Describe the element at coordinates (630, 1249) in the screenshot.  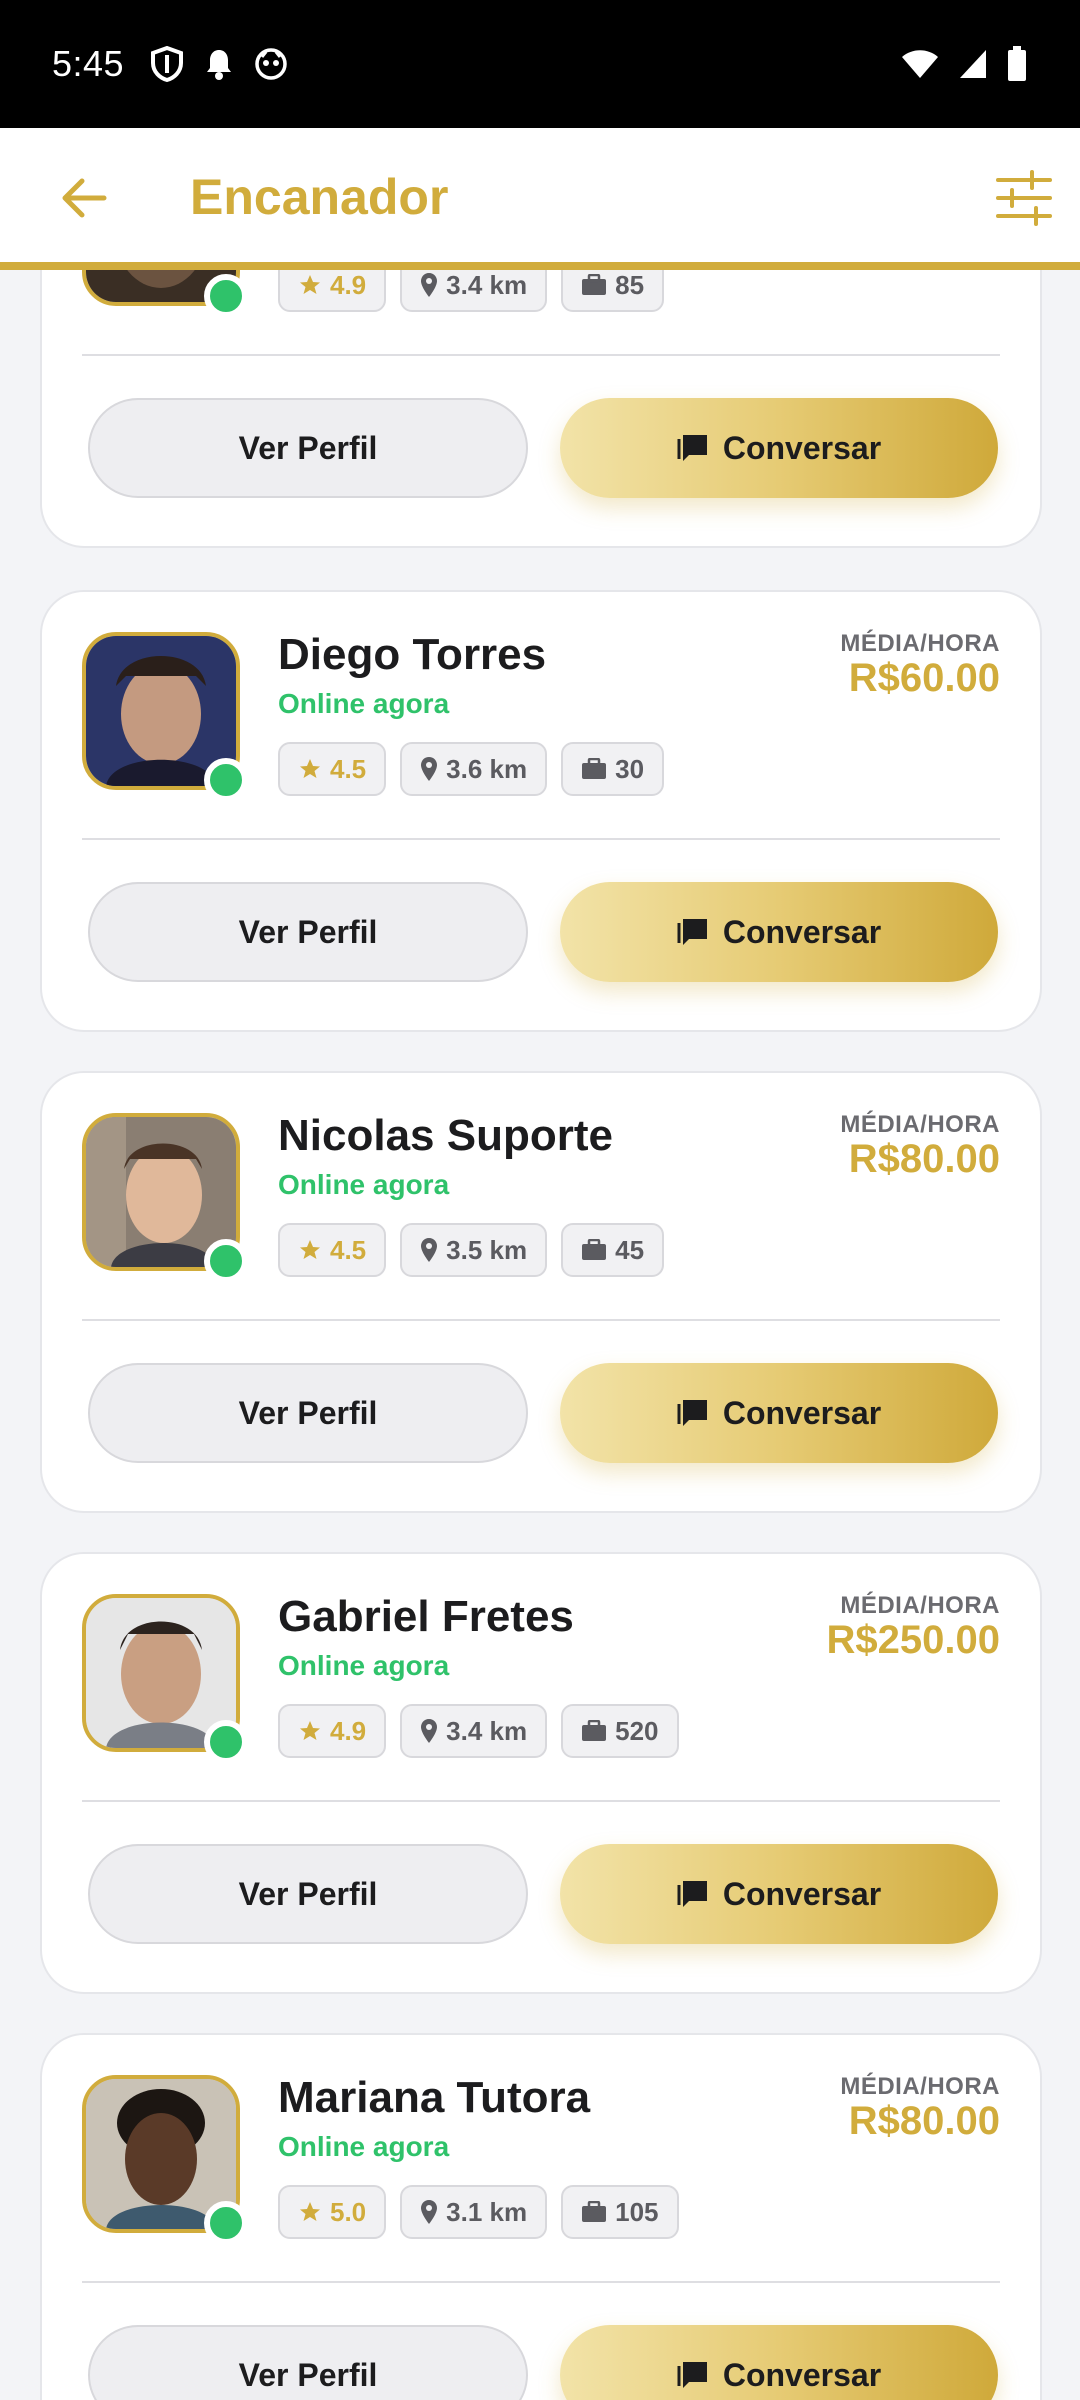
I see `jobs-value: 45` at that location.